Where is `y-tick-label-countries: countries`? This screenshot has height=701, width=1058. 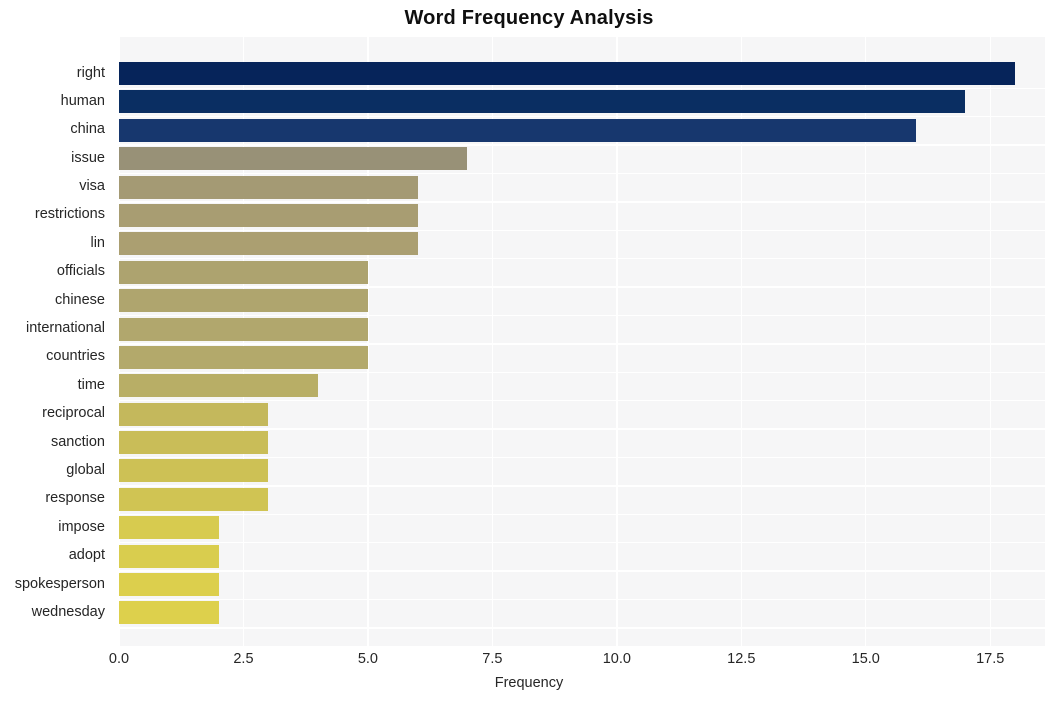
y-tick-label-countries: countries is located at coordinates (75, 356).